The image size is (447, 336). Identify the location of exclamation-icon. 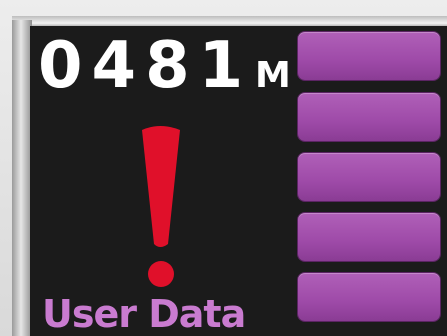
(161, 206).